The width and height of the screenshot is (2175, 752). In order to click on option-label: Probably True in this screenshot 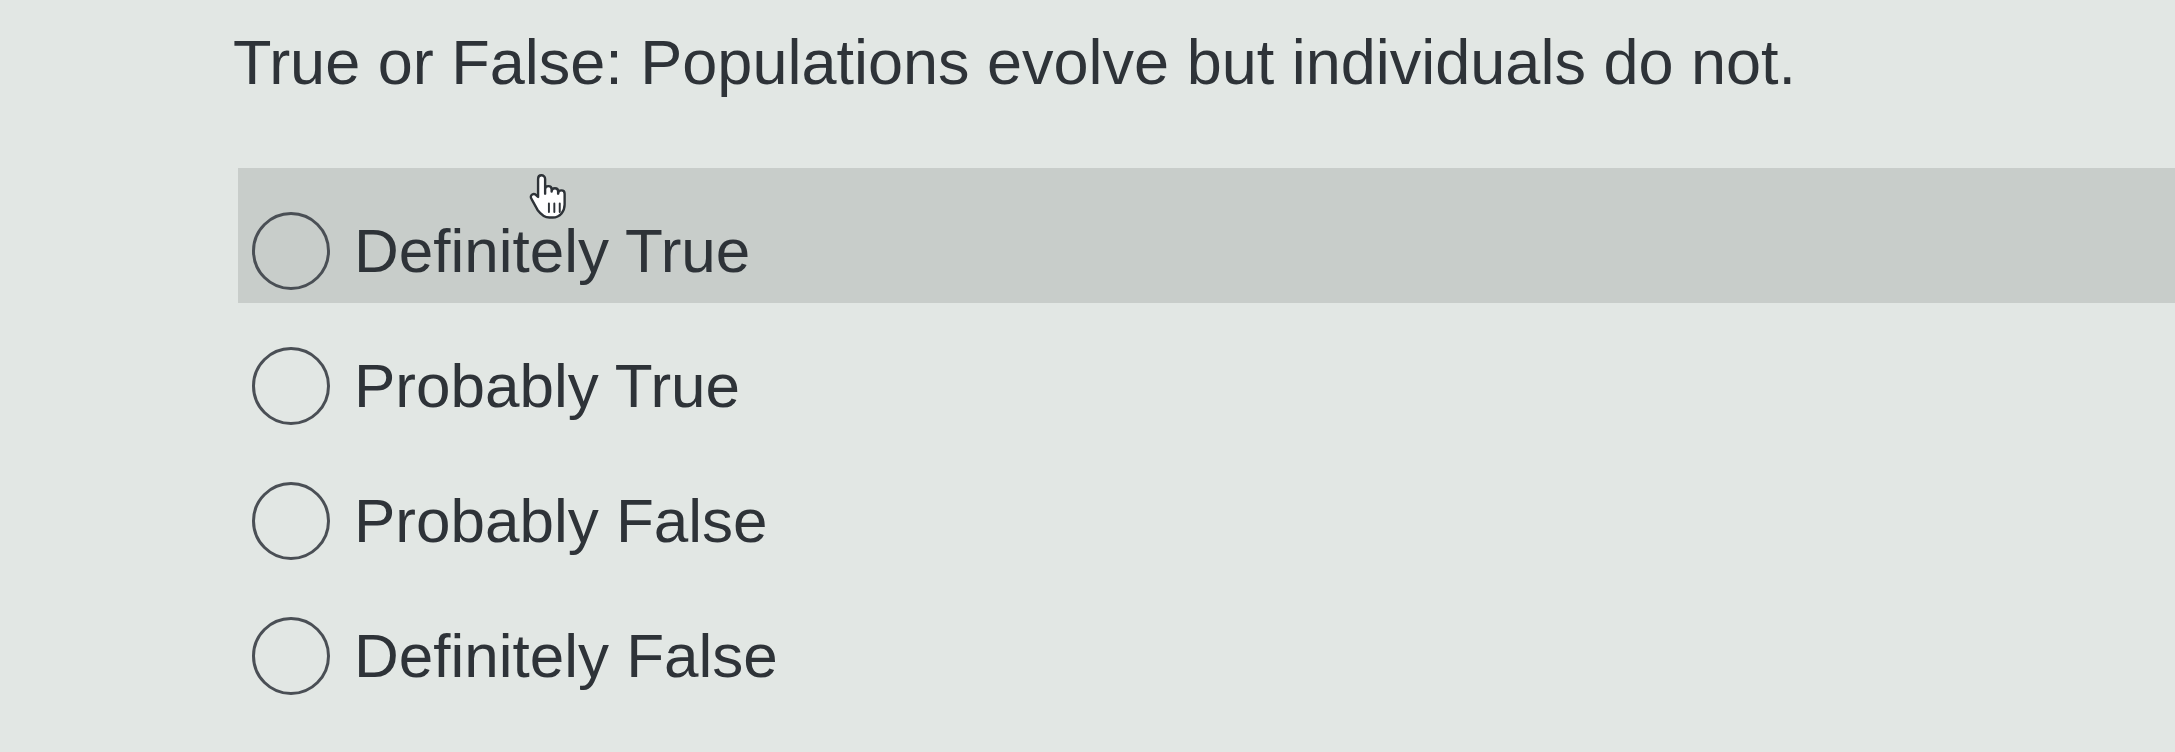, I will do `click(547, 385)`.